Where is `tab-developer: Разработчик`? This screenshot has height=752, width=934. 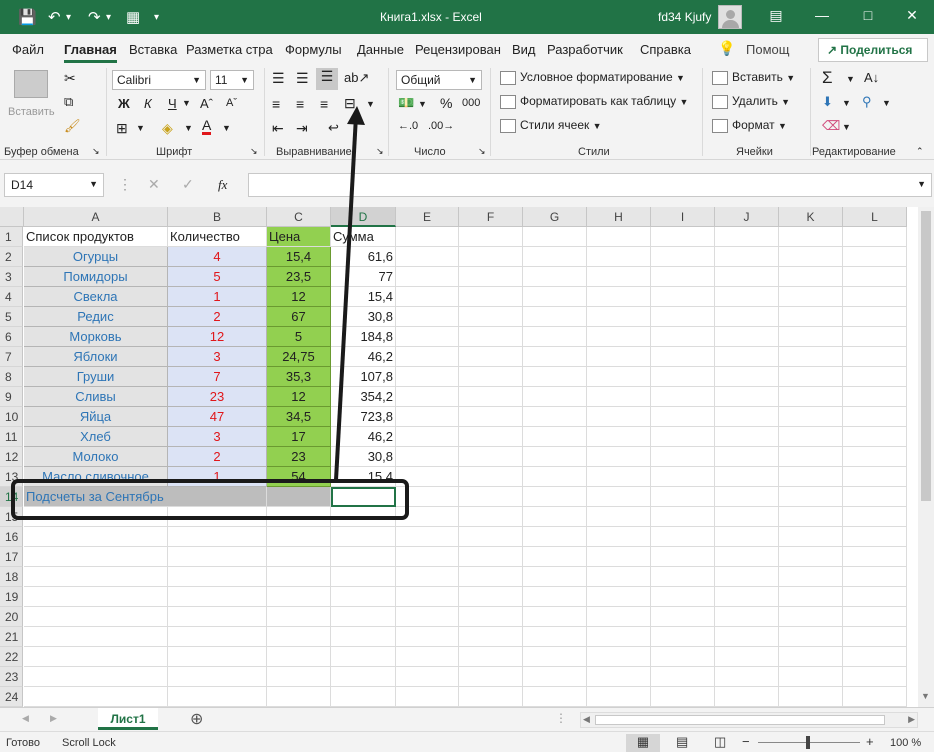
tab-developer: Разработчик is located at coordinates (585, 49).